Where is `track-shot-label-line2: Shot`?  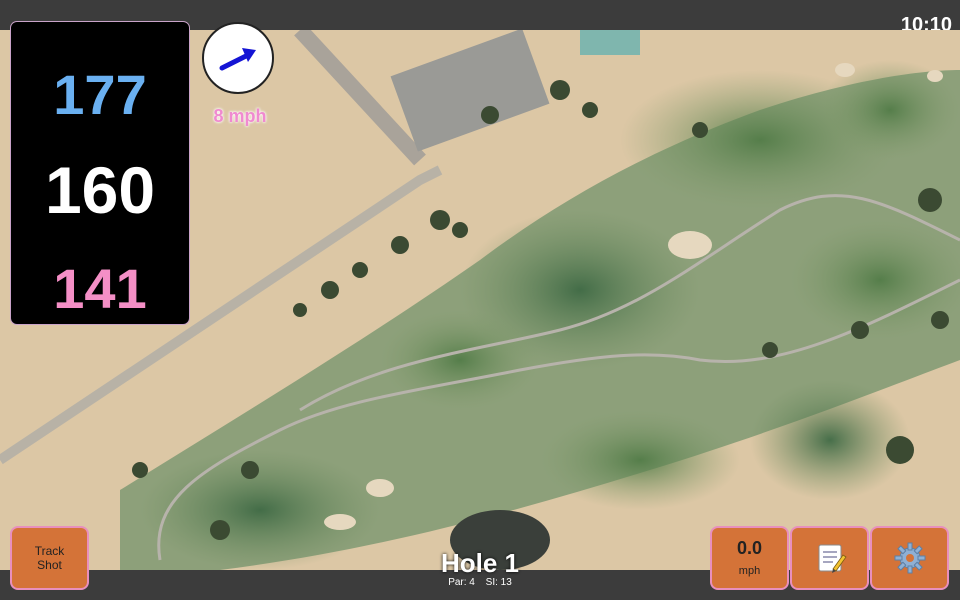
track-shot-label-line2: Shot is located at coordinates (49, 565).